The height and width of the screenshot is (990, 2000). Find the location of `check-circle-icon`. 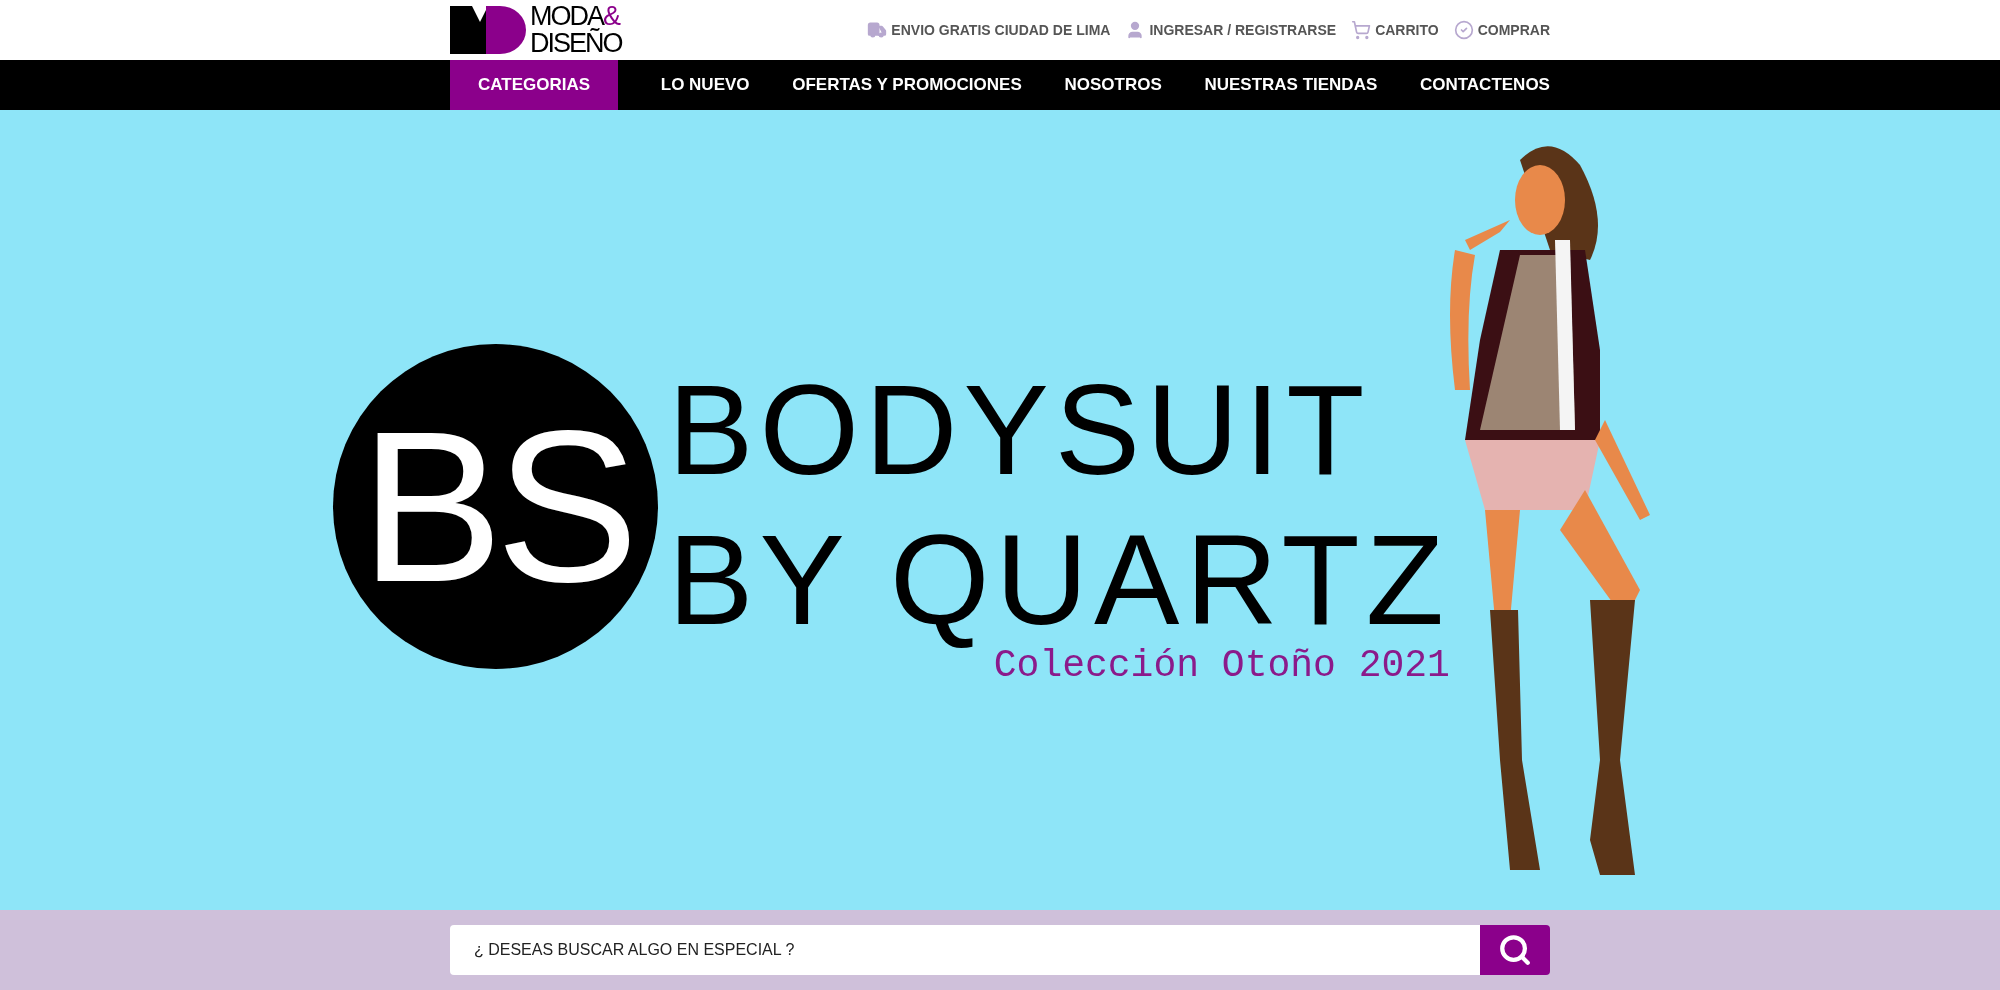

check-circle-icon is located at coordinates (1463, 30).